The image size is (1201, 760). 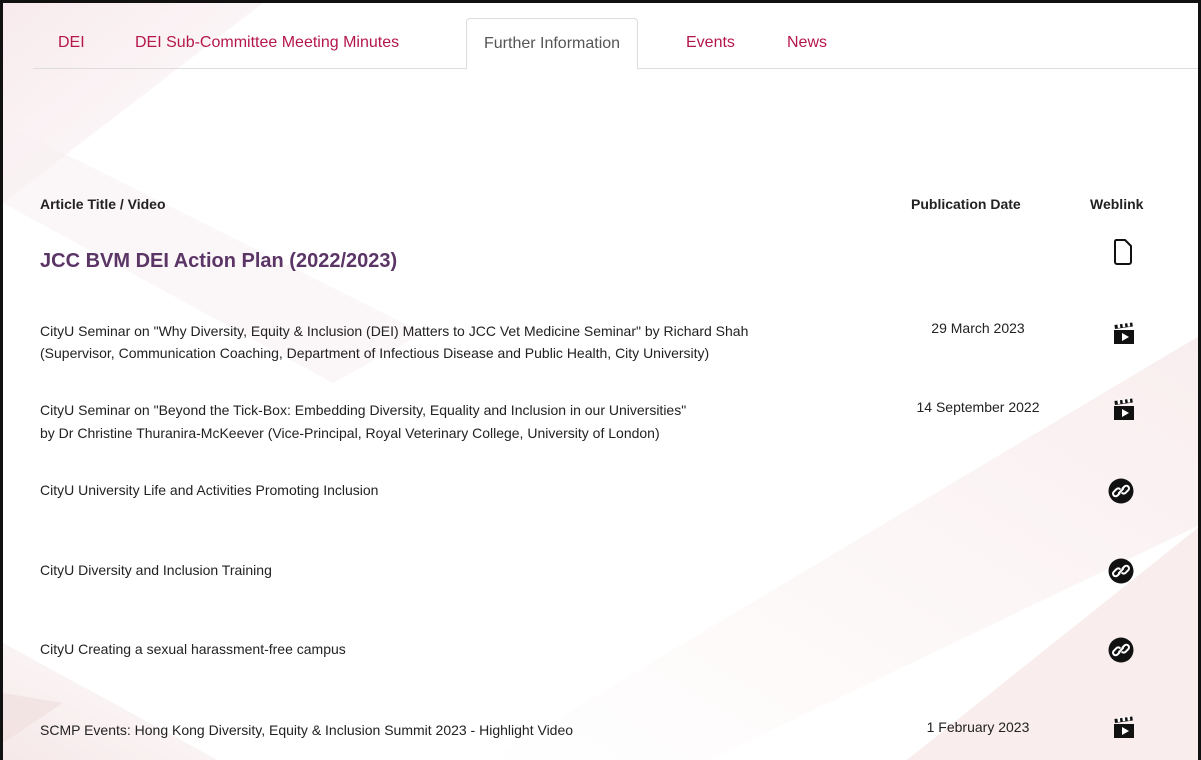 I want to click on publication-date: 1 February 2023, so click(x=978, y=727).